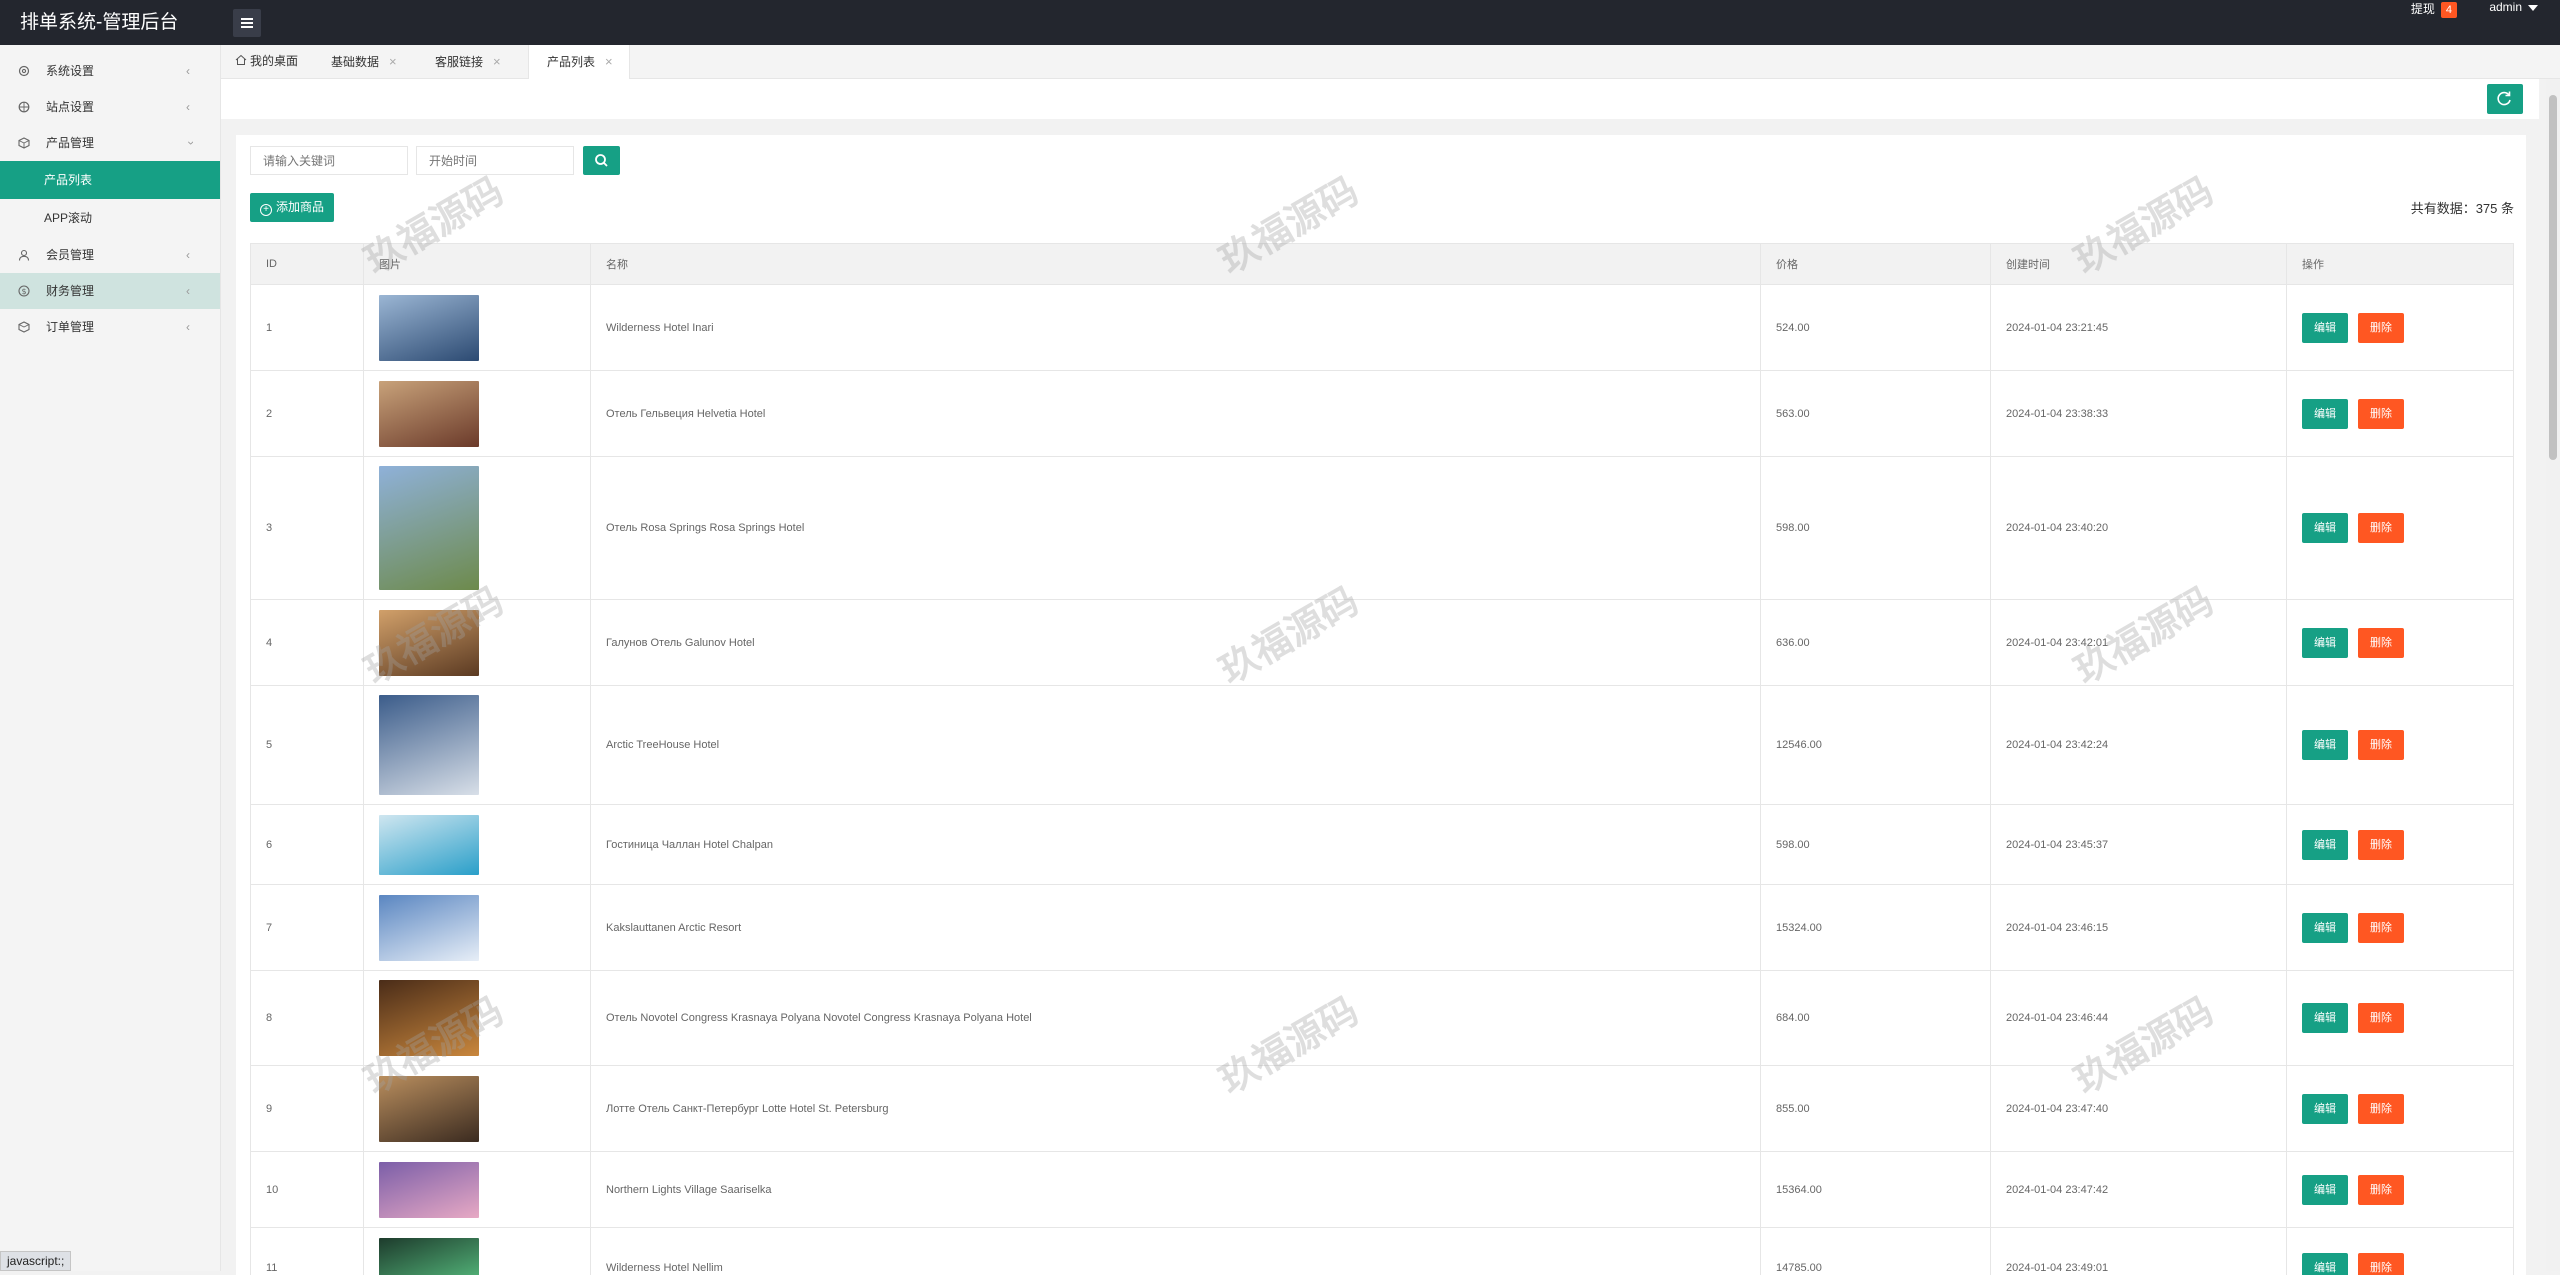 This screenshot has width=2560, height=1275. Describe the element at coordinates (1380, 99) in the screenshot. I see `toolbar-strip` at that location.